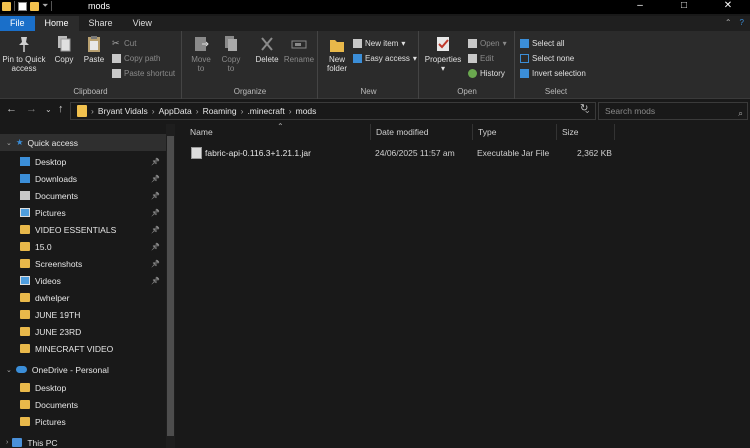  What do you see at coordinates (70, 369) in the screenshot?
I see `nav-label: OneDrive - Personal` at bounding box center [70, 369].